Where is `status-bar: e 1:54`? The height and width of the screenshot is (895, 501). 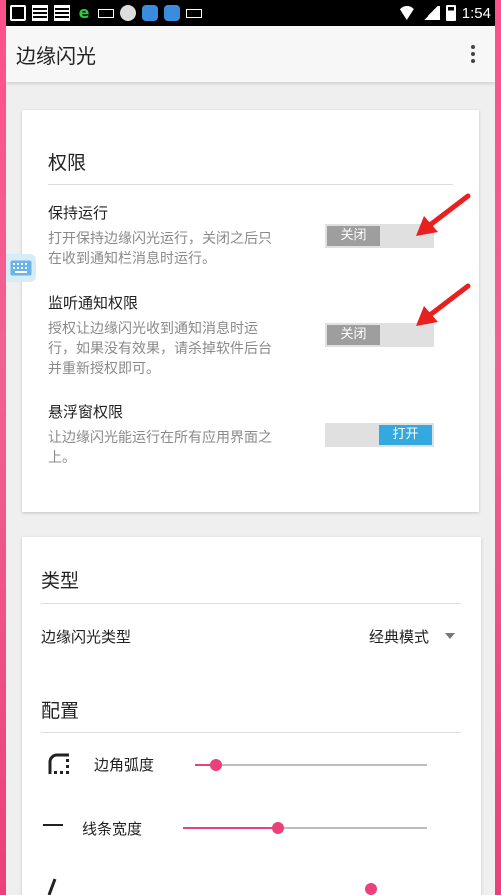 status-bar: e 1:54 is located at coordinates (250, 13).